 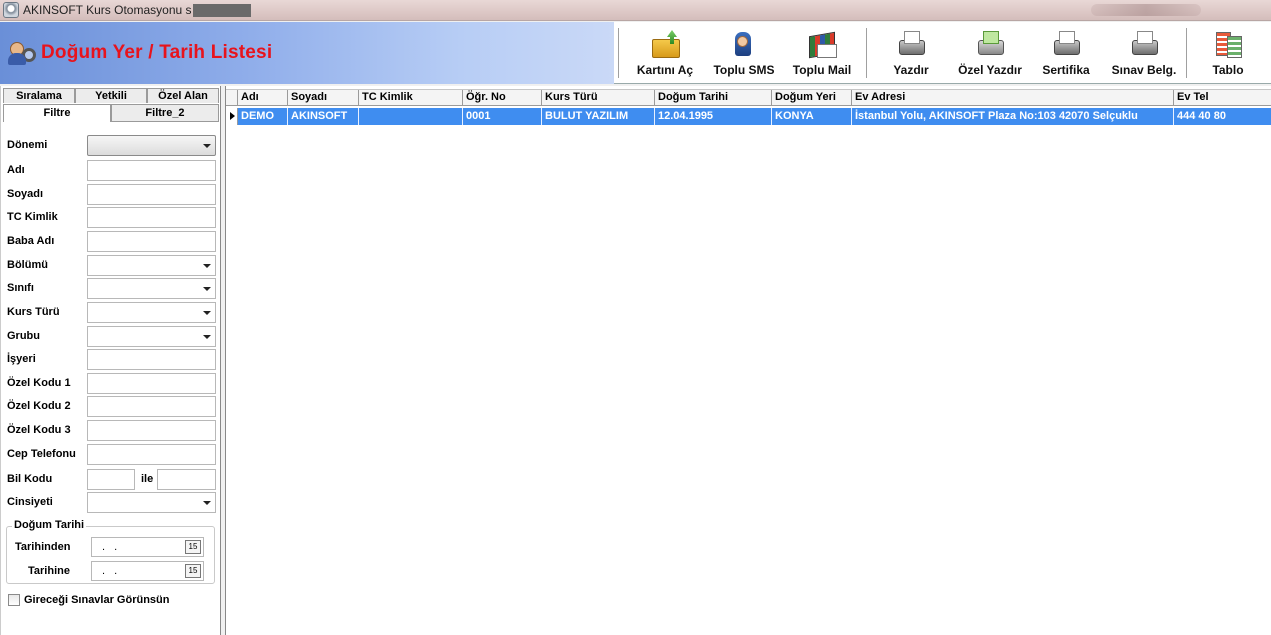 What do you see at coordinates (713, 116) in the screenshot?
I see `cell-birth-date: 12.04.1995` at bounding box center [713, 116].